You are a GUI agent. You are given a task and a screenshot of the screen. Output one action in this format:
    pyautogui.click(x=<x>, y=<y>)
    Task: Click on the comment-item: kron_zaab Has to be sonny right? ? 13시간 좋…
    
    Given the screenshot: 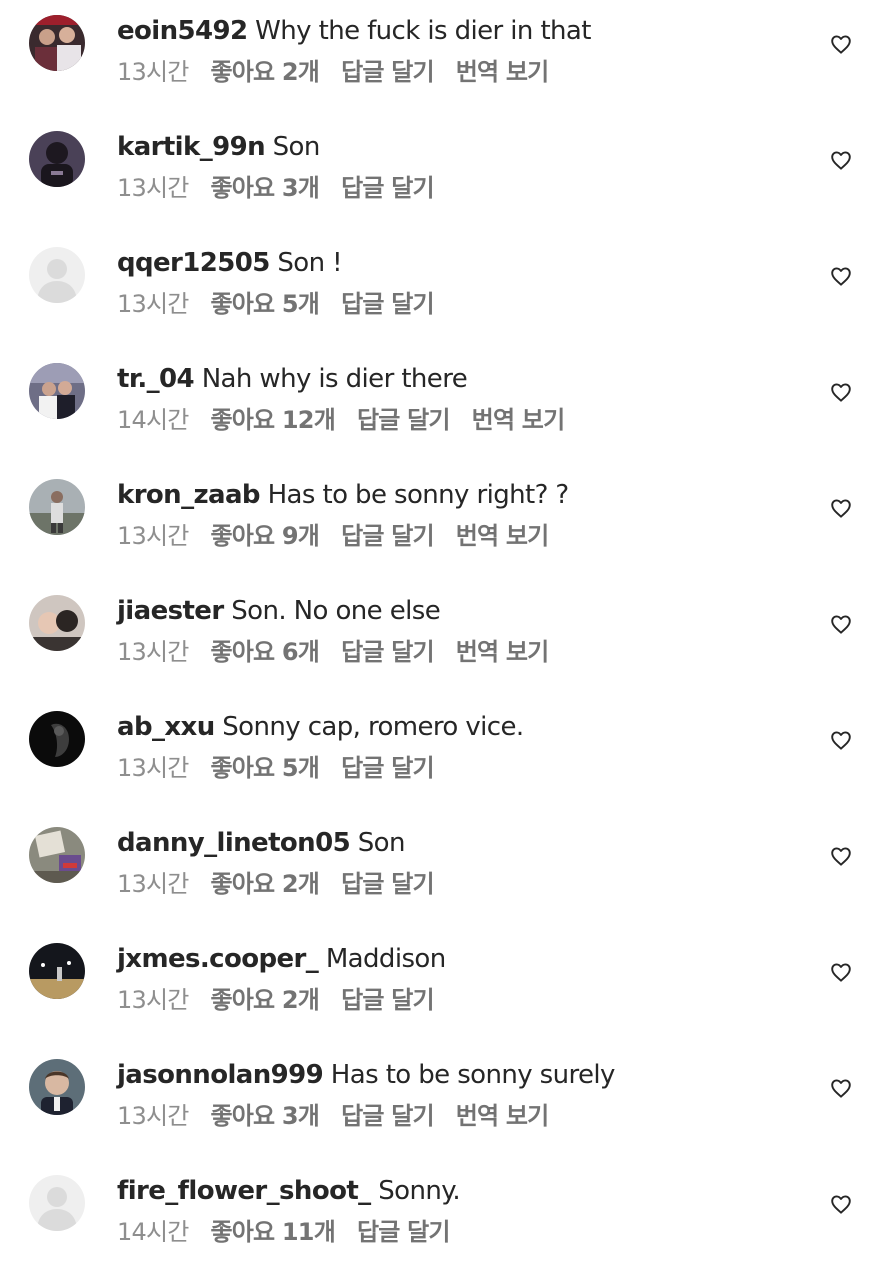 What is the action you would take?
    pyautogui.click(x=436, y=522)
    